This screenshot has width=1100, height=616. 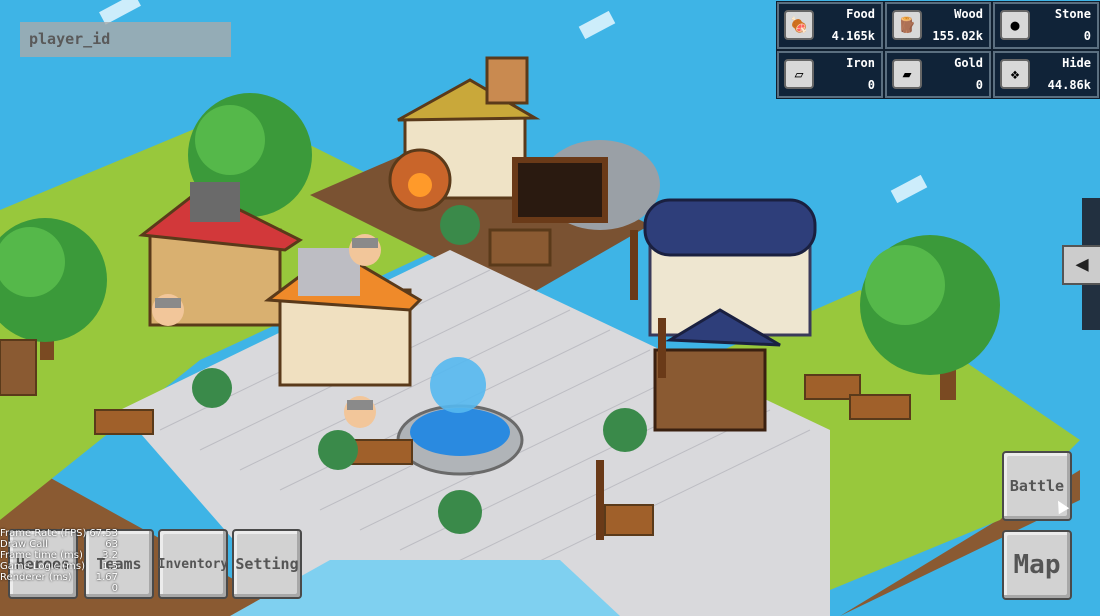 I want to click on resource-name: Stone, so click(x=1072, y=14).